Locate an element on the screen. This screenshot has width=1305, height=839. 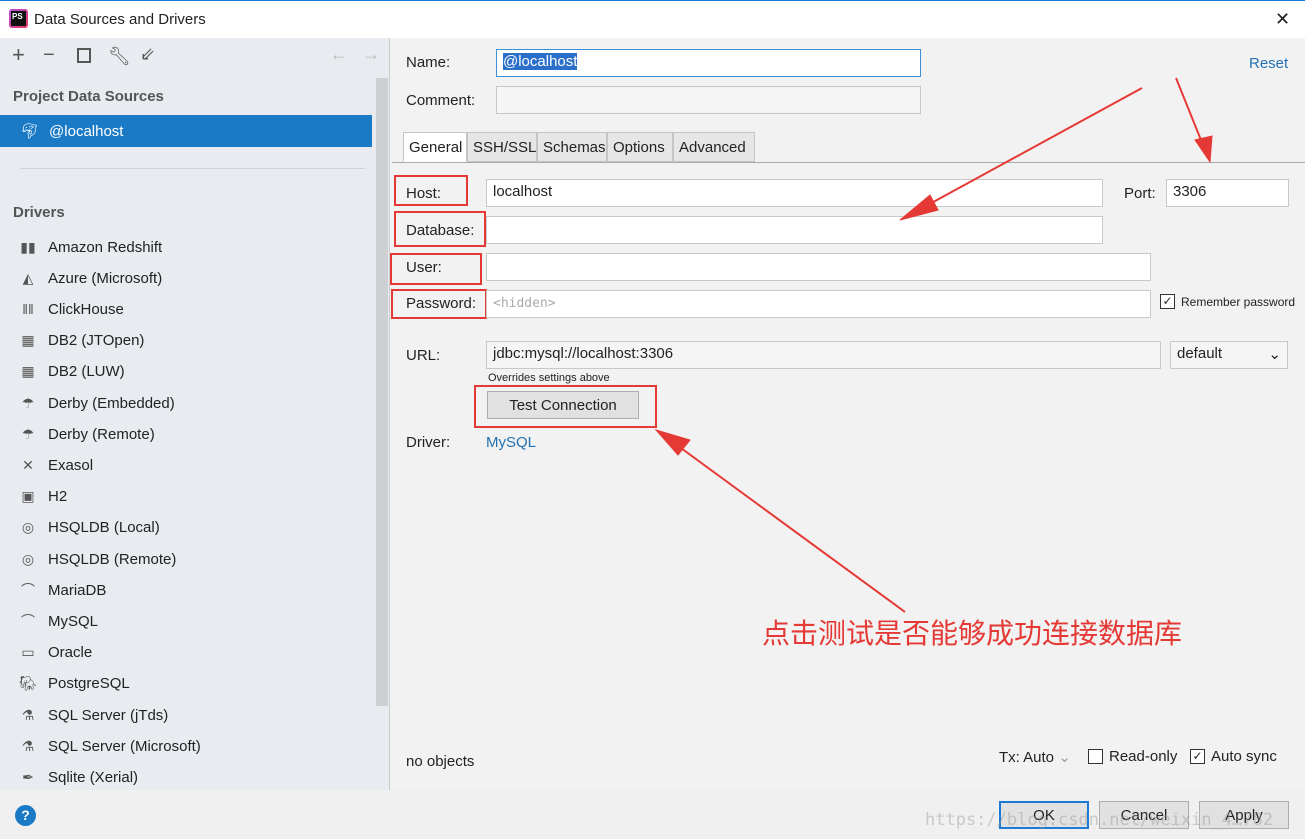
watermark: https://blog.csdn.net/weixin_4…782 is located at coordinates (1099, 820).